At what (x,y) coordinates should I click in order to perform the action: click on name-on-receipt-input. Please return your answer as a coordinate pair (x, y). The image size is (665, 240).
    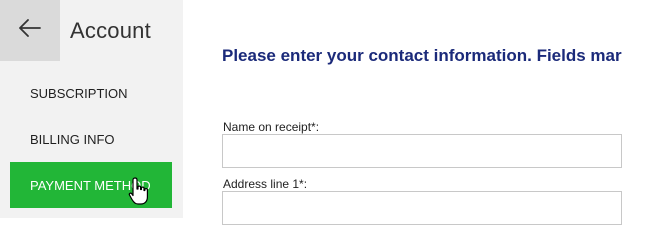
    Looking at the image, I should click on (422, 151).